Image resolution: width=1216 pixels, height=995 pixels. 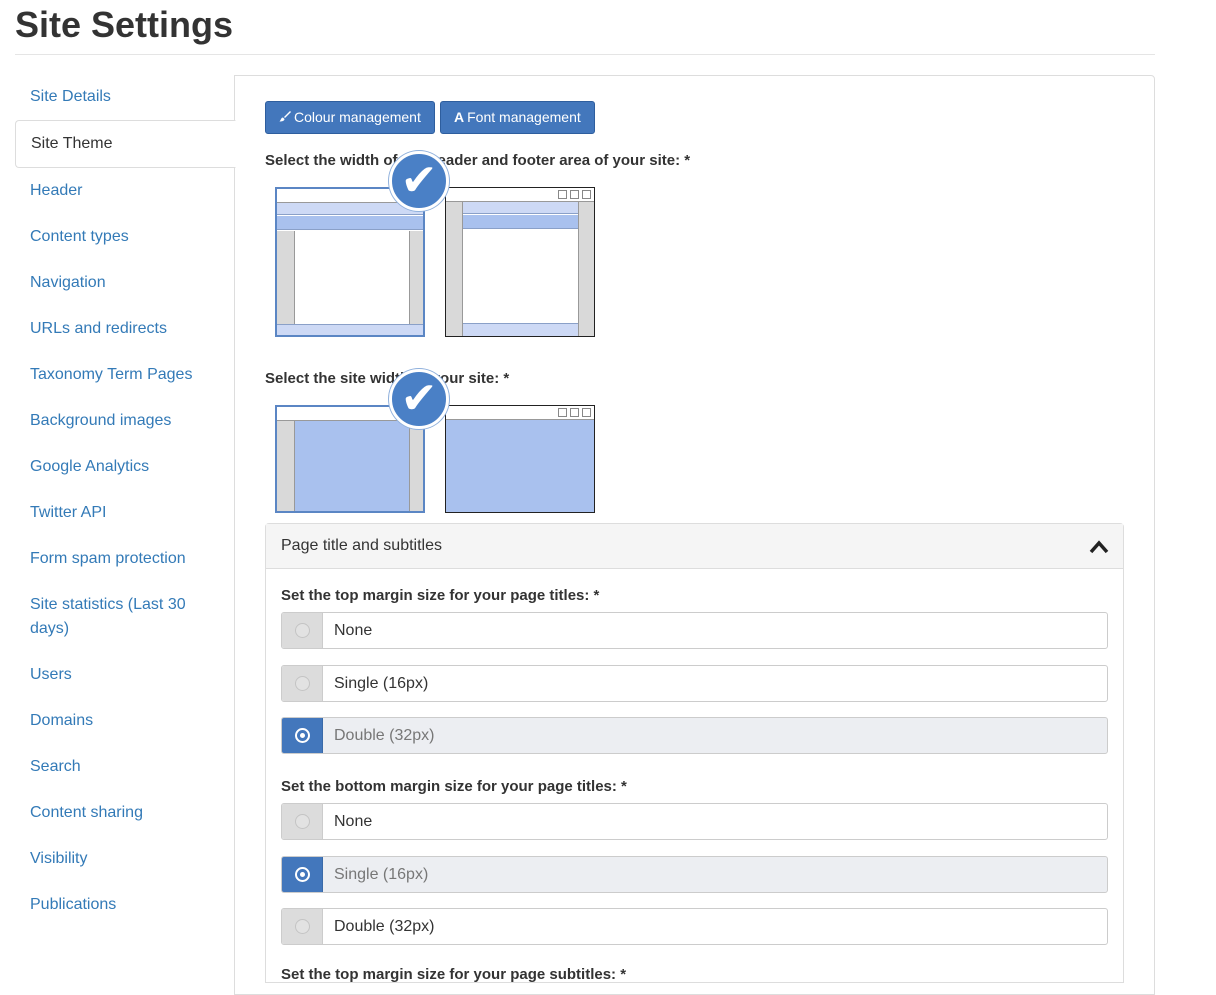 I want to click on sidebar-item-site-theme: Site Theme, so click(x=125, y=144).